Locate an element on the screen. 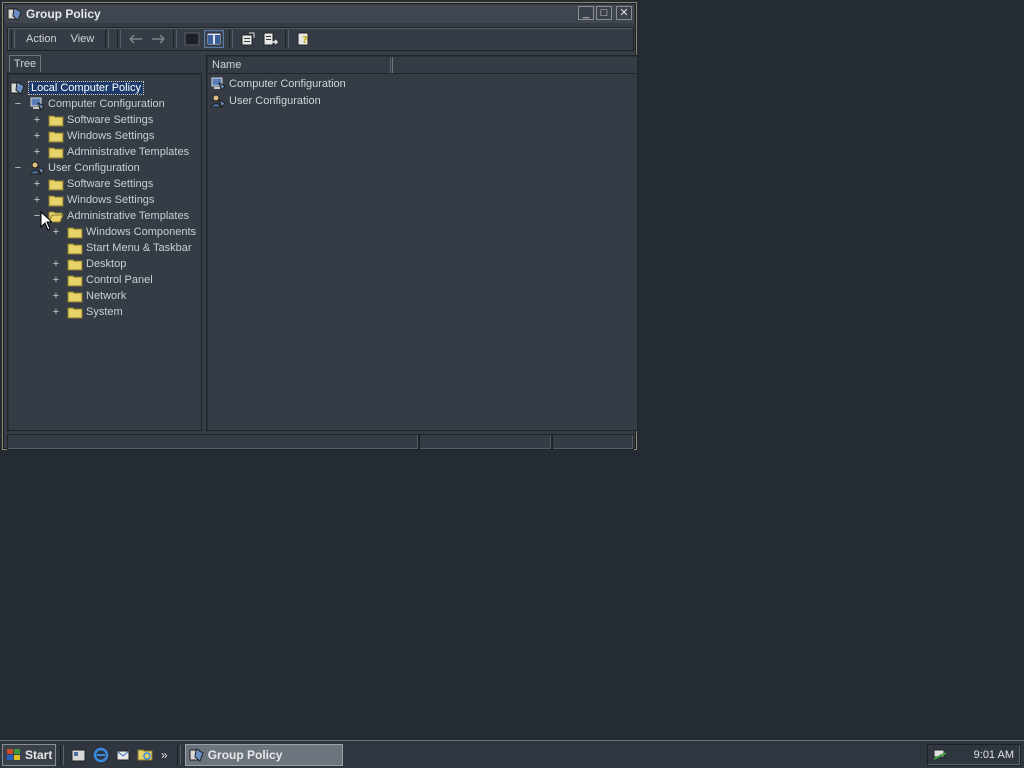 The image size is (1024, 768). tree-node-label: Computer Configuration is located at coordinates (106, 104).